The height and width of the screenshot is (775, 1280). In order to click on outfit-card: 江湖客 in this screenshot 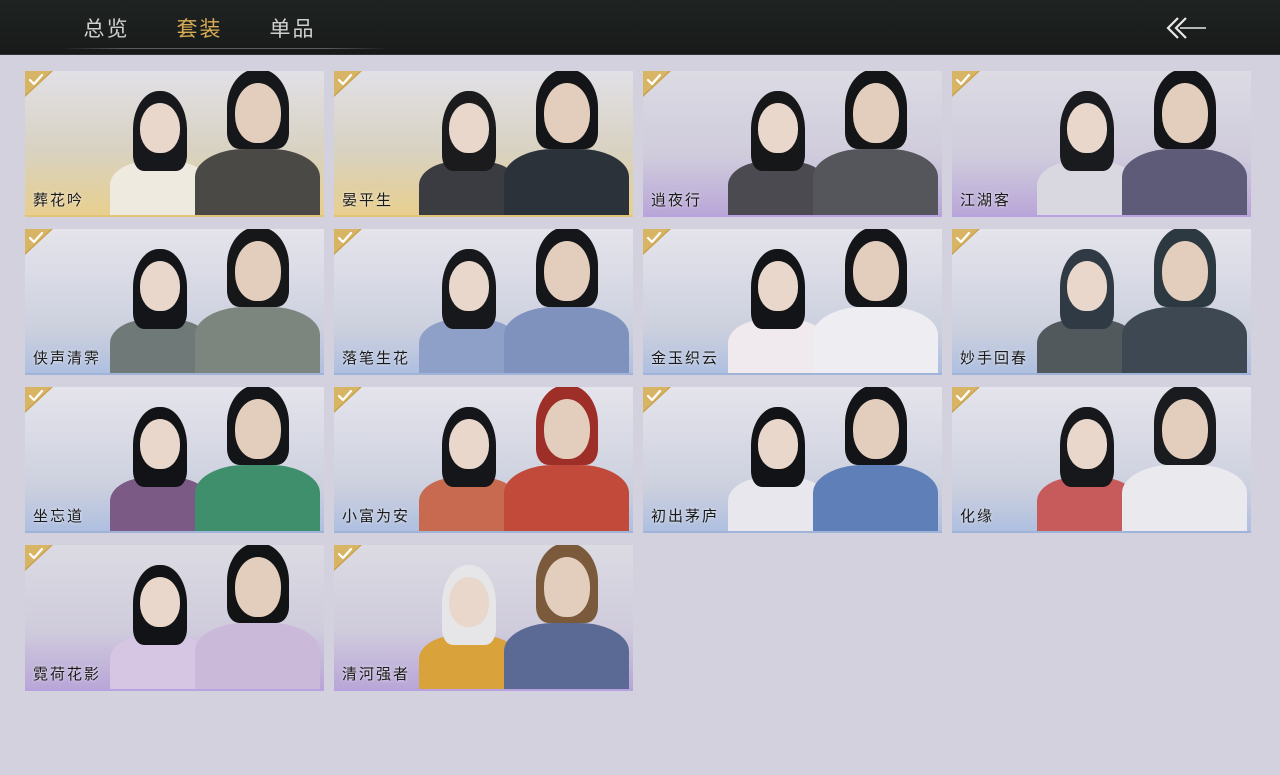, I will do `click(1101, 144)`.